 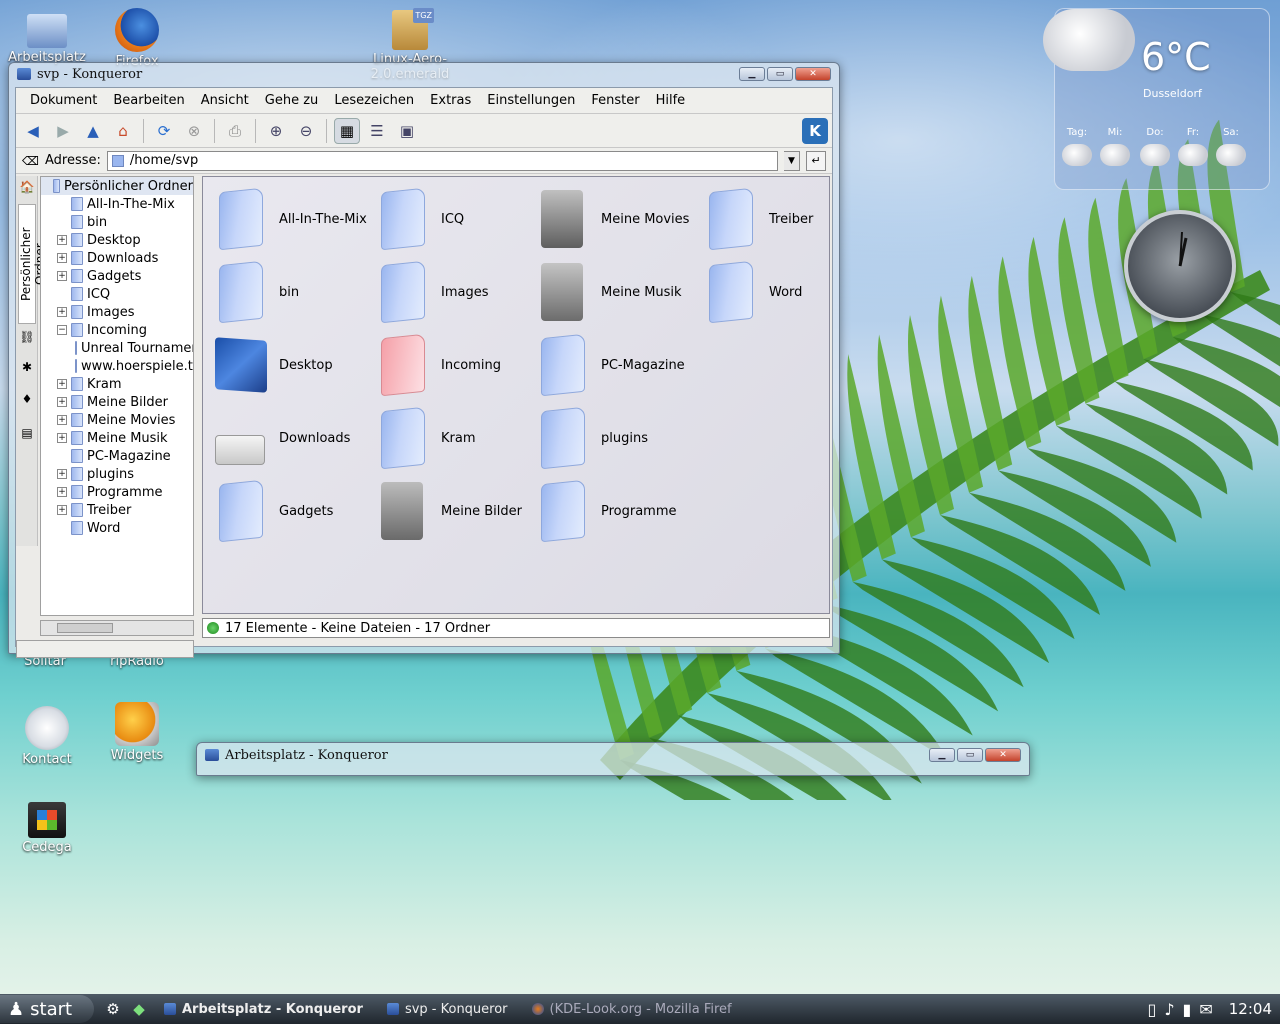 What do you see at coordinates (27, 434) in the screenshot?
I see `root-folder-tab-icon: ▤` at bounding box center [27, 434].